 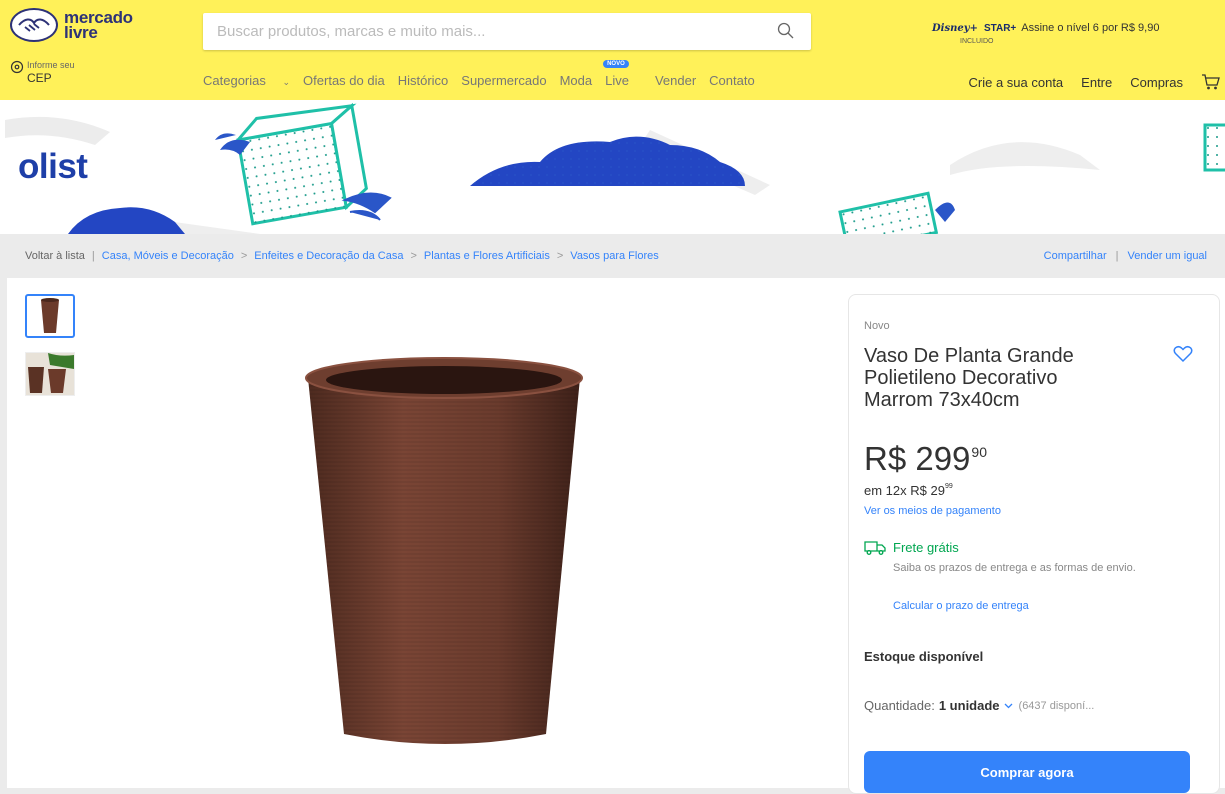 I want to click on nav-supermercado: Supermercado, so click(x=503, y=80).